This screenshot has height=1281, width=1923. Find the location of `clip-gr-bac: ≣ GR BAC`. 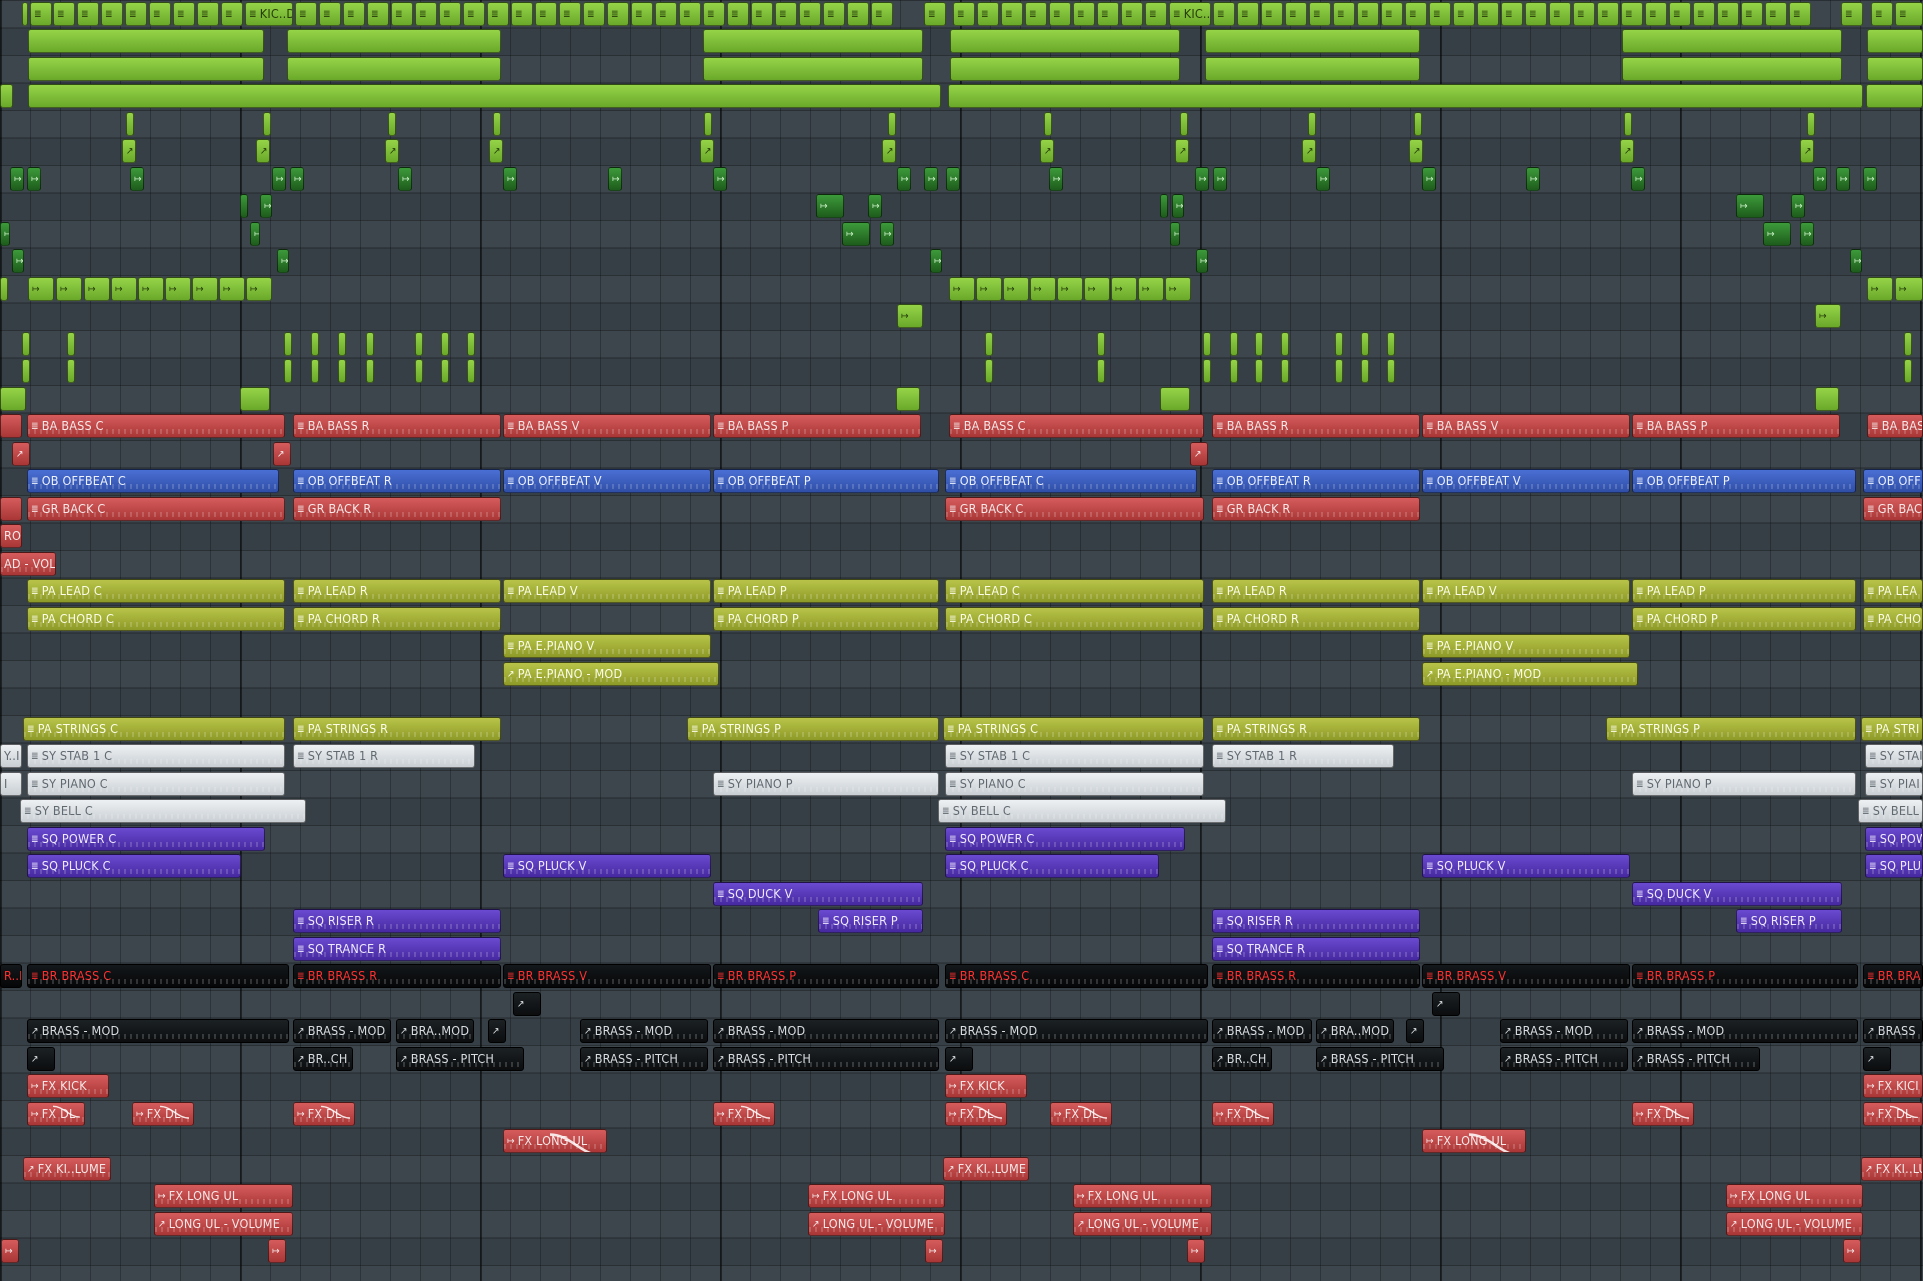

clip-gr-bac: ≣ GR BAC is located at coordinates (1893, 508).